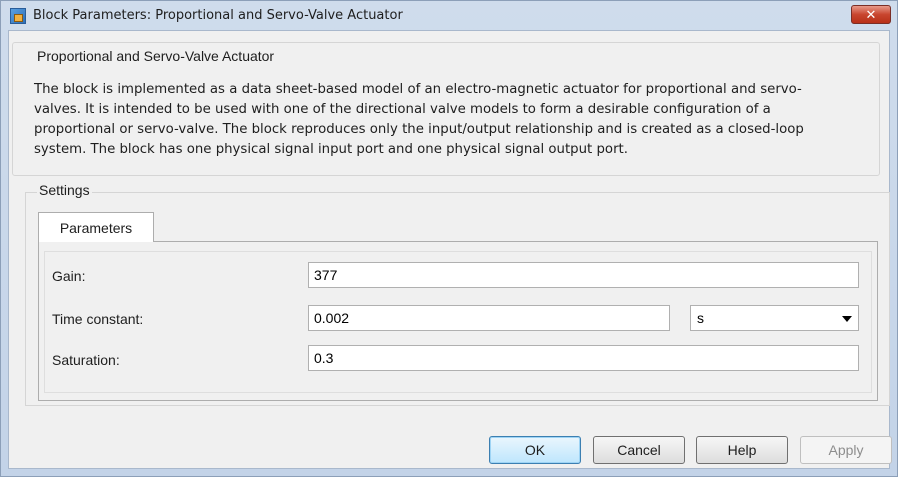  What do you see at coordinates (18, 16) in the screenshot?
I see `block-icon` at bounding box center [18, 16].